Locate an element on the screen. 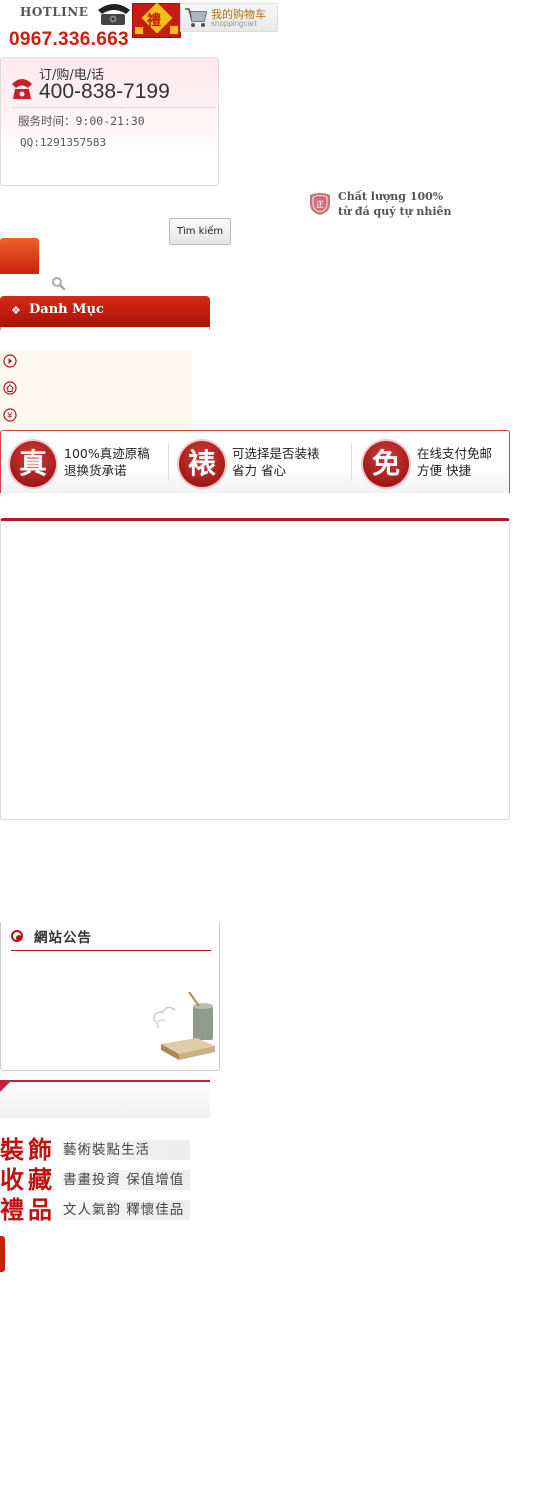 This screenshot has width=550, height=1500. book-and-brush-icon is located at coordinates (184, 1026).